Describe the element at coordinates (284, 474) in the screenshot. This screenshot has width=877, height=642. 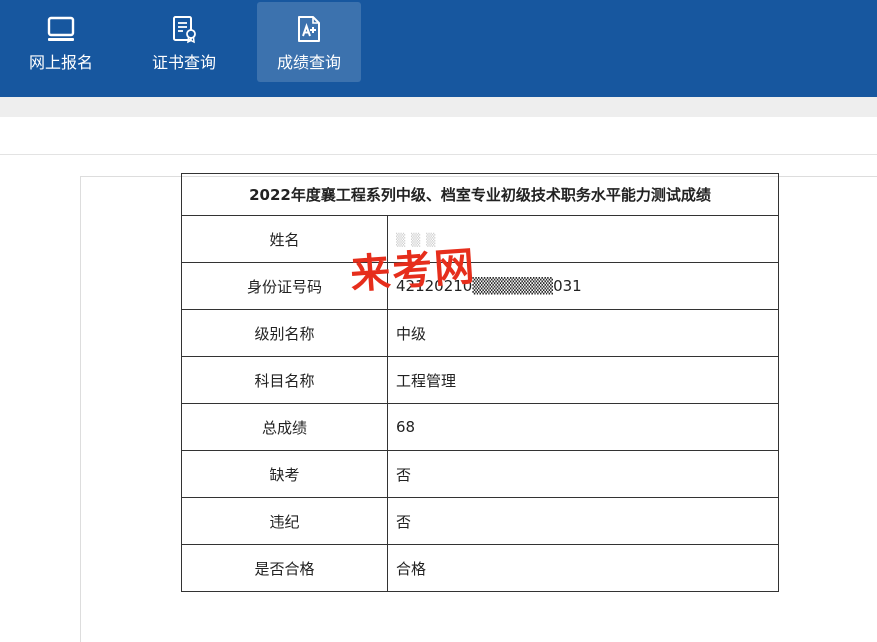
I see `row-label-absent: 缺考` at that location.